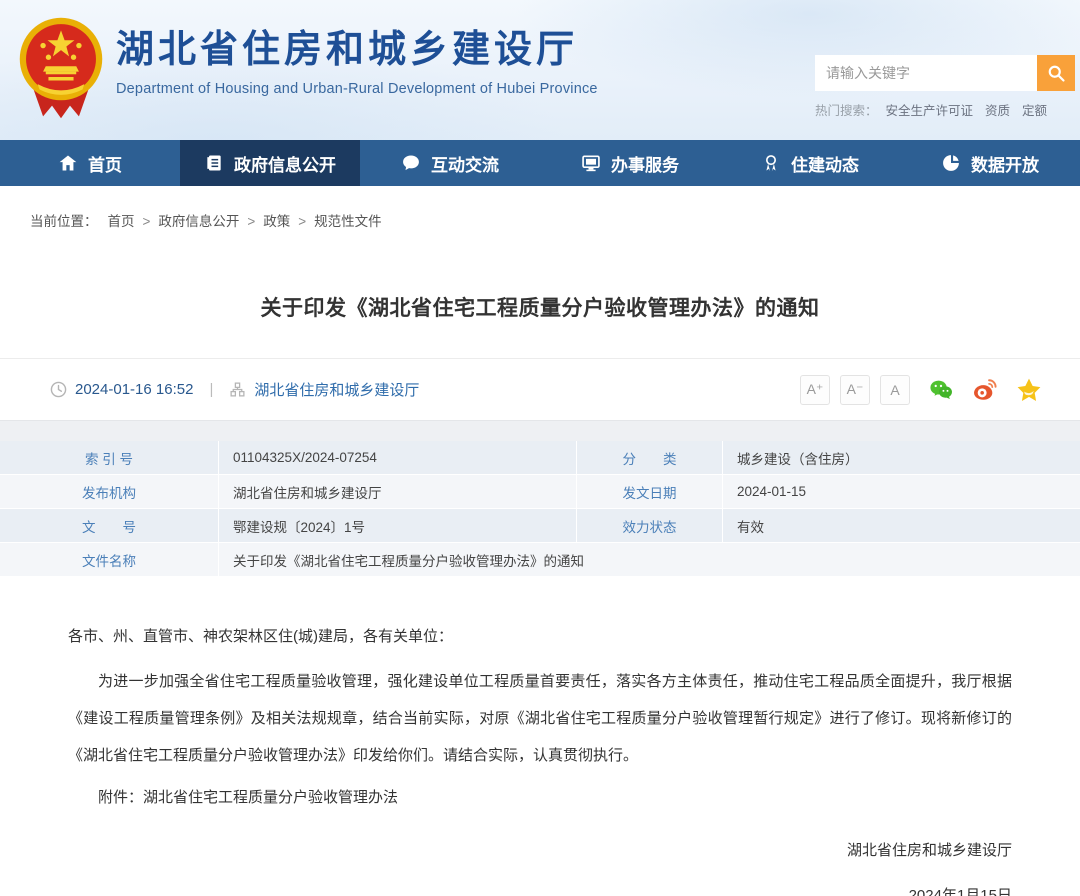 This screenshot has height=896, width=1080. What do you see at coordinates (649, 525) in the screenshot?
I see `table-label-validity: 效力状态` at bounding box center [649, 525].